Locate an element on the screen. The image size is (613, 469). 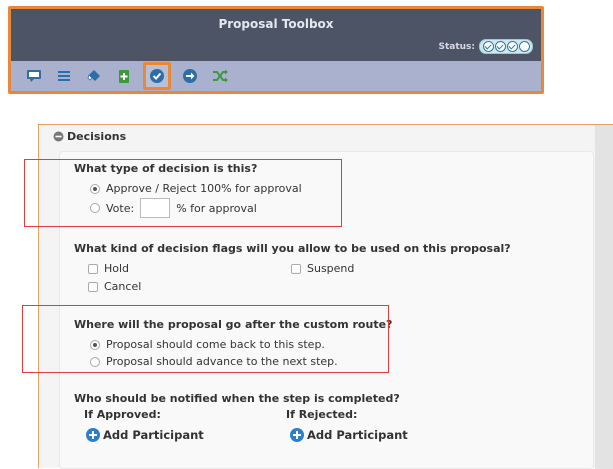
shuffle-icon is located at coordinates (220, 76).